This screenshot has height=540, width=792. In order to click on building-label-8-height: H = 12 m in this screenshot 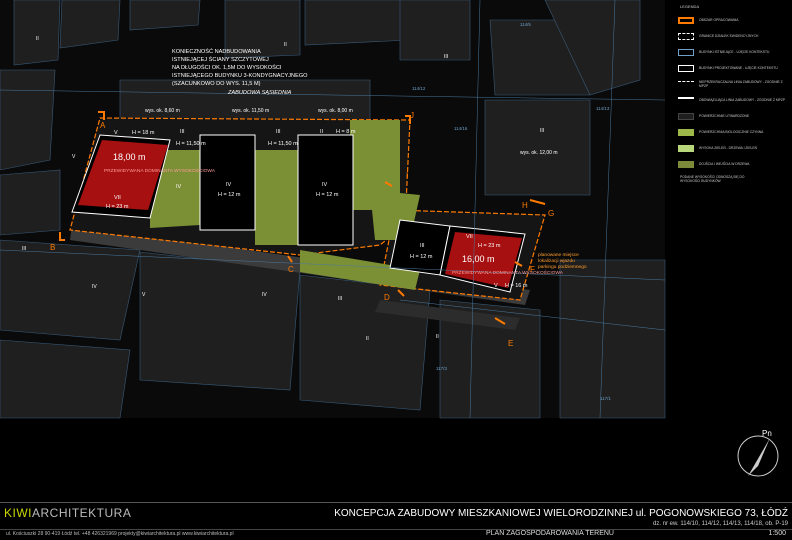, I will do `click(421, 257)`.